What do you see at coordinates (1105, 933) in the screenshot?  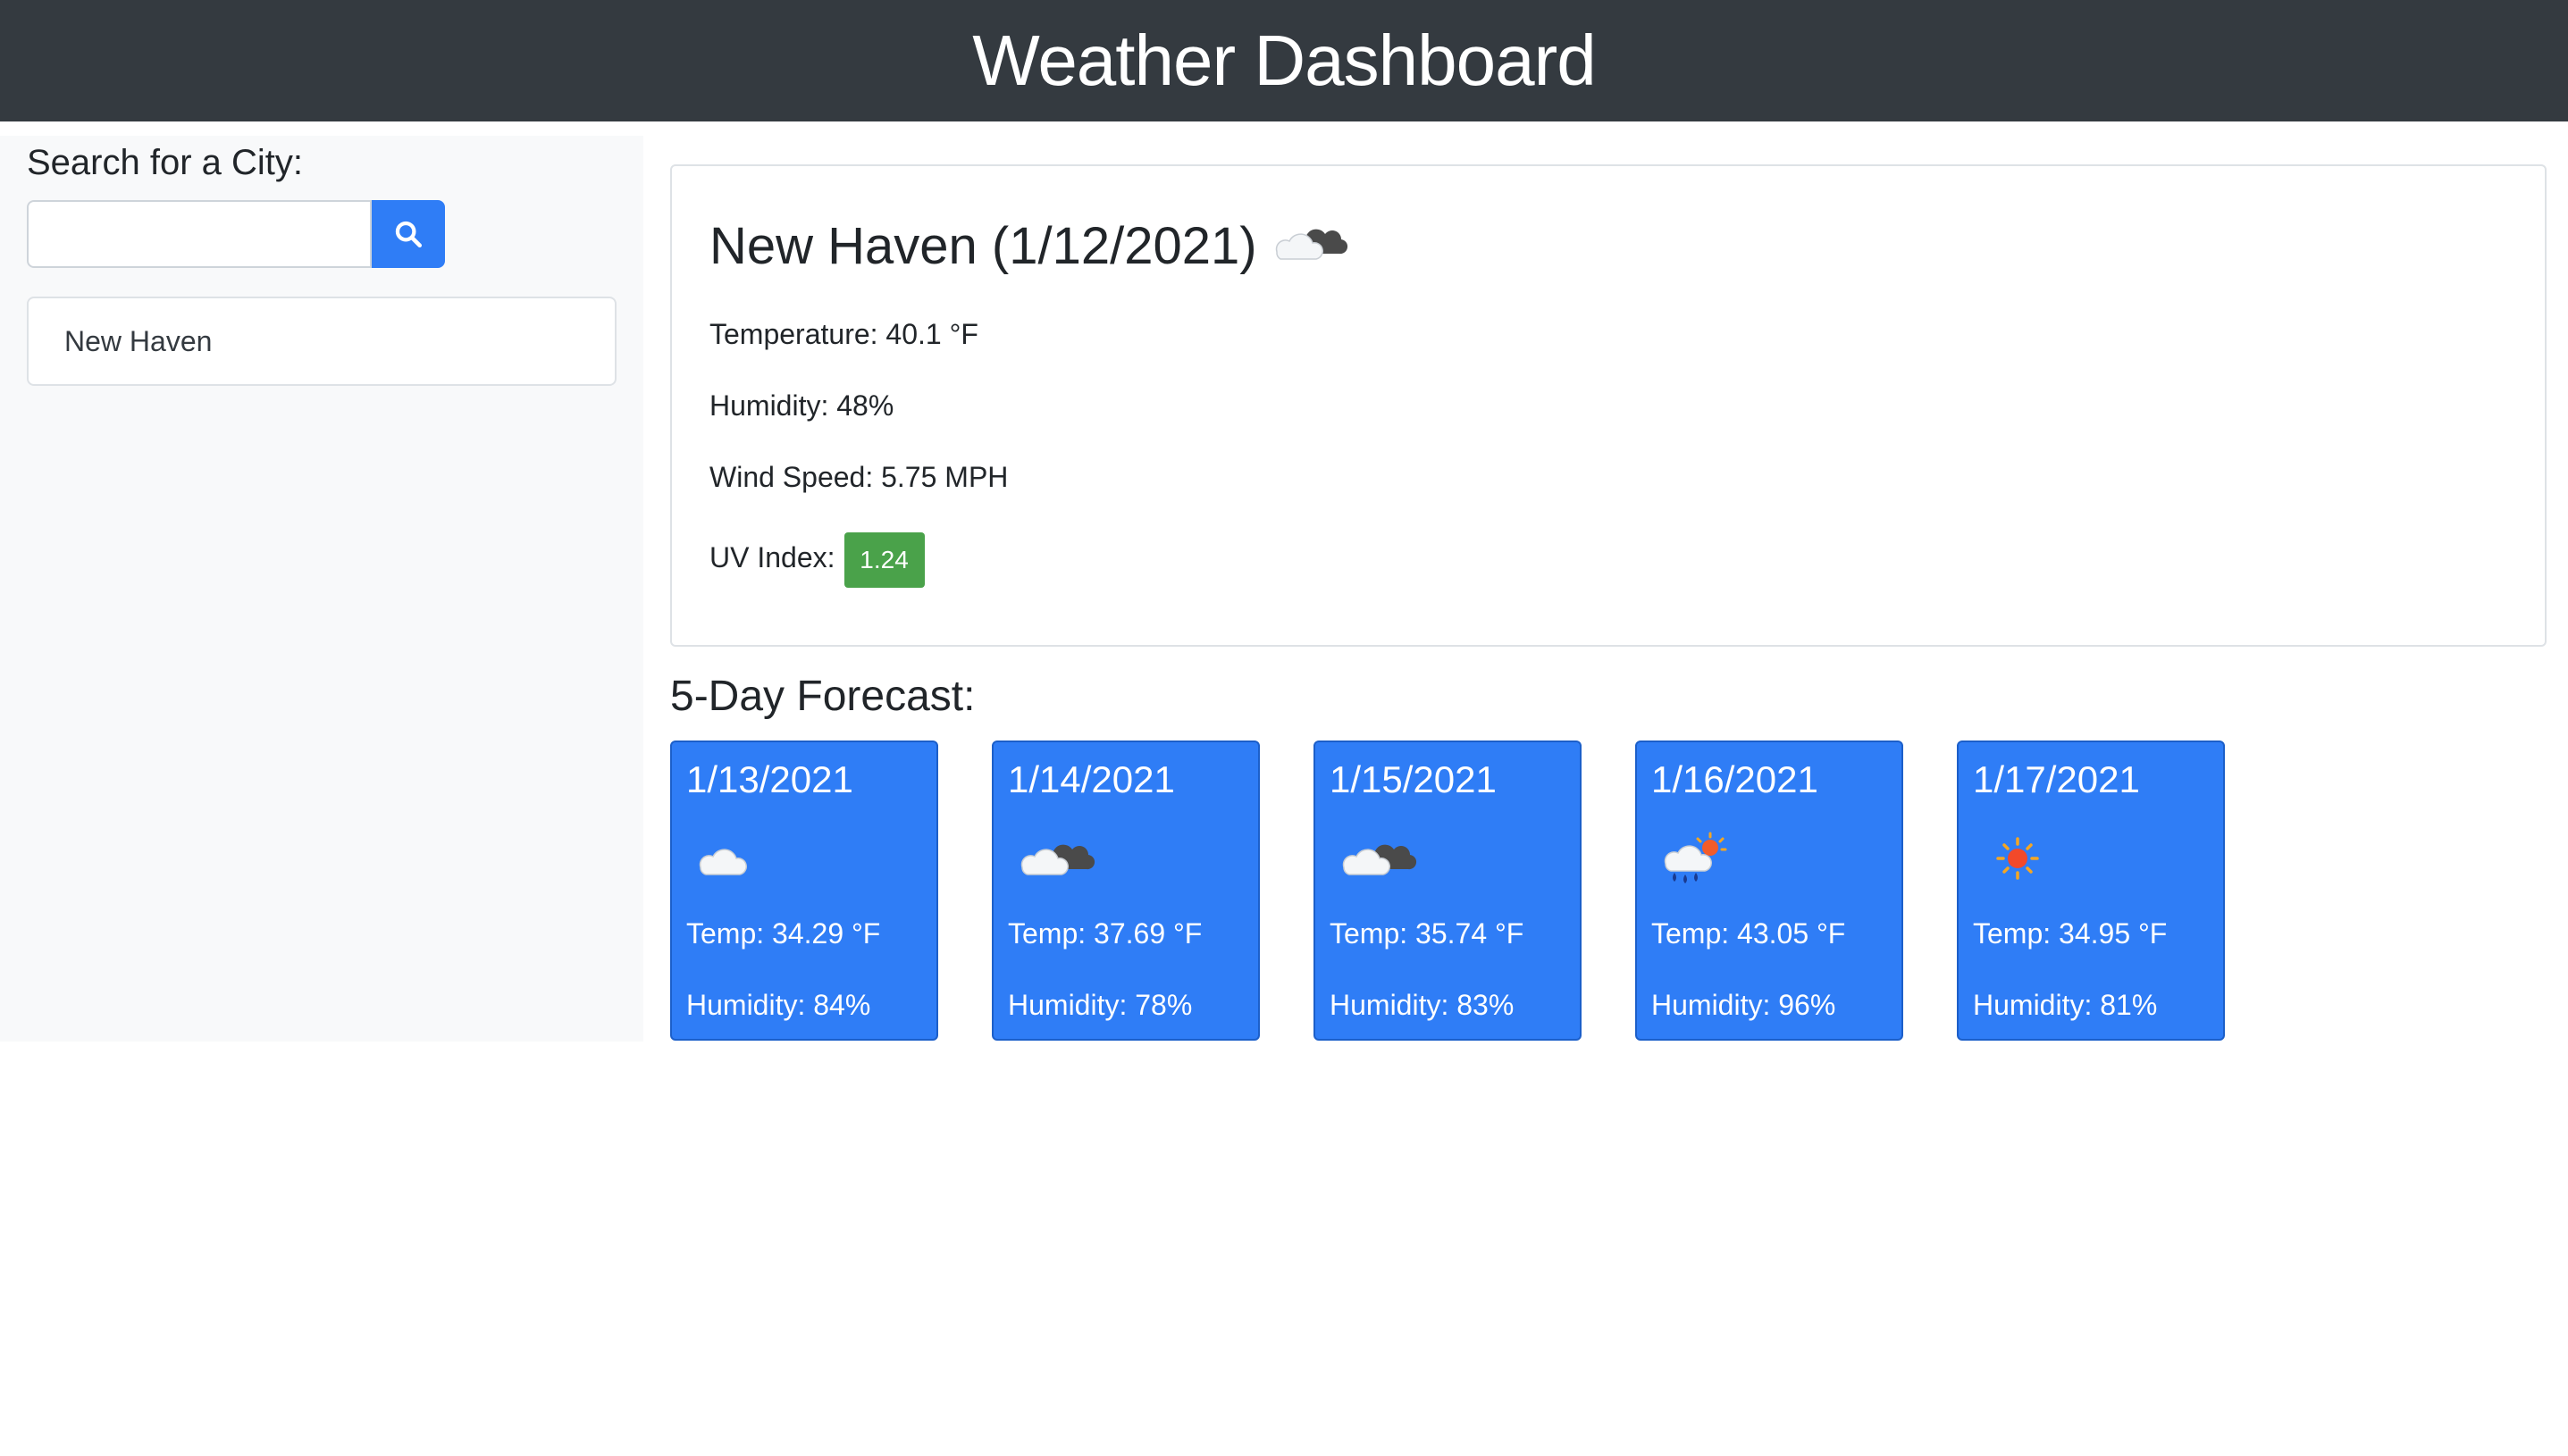 I see `forecast-temp: Temp: 37.69 °F` at bounding box center [1105, 933].